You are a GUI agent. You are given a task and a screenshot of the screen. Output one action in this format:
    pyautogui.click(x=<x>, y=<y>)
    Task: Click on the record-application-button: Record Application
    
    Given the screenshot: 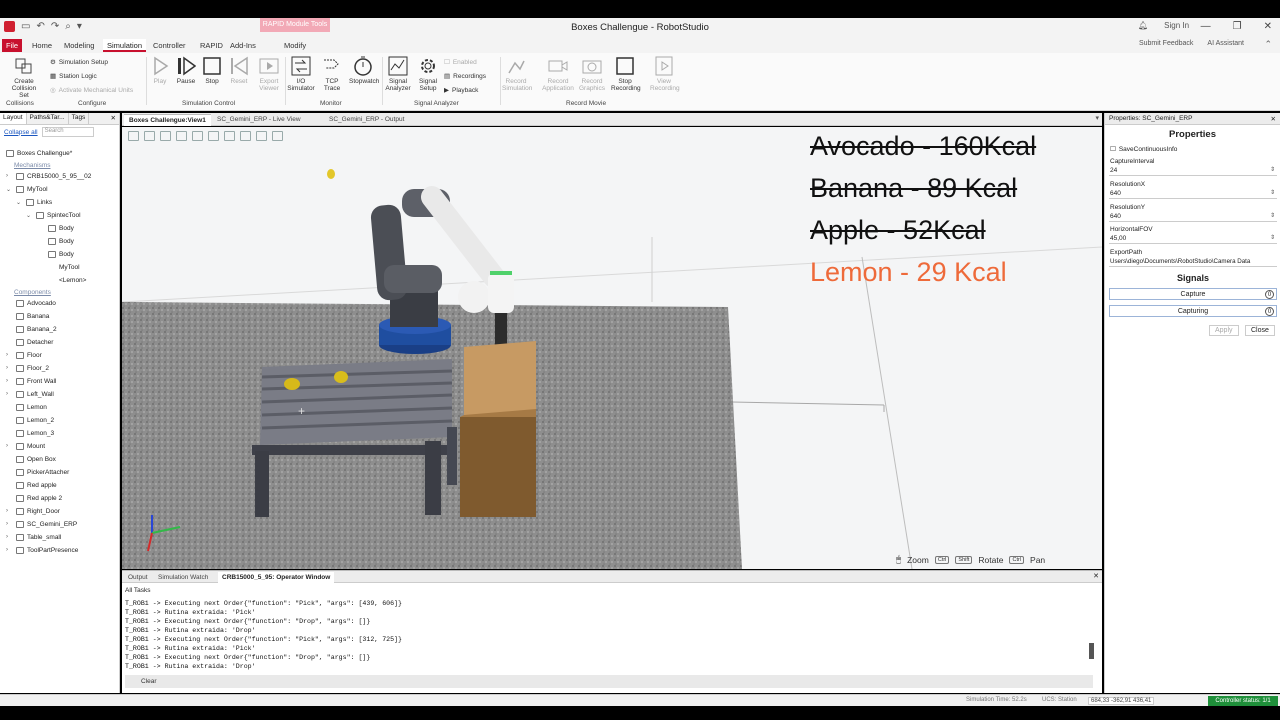 What is the action you would take?
    pyautogui.click(x=558, y=74)
    